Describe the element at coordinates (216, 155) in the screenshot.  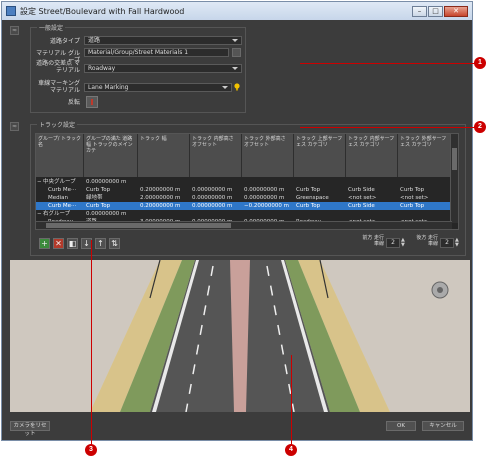
I see `col-header-inner-height: トラック 内部高さ オフセット` at that location.